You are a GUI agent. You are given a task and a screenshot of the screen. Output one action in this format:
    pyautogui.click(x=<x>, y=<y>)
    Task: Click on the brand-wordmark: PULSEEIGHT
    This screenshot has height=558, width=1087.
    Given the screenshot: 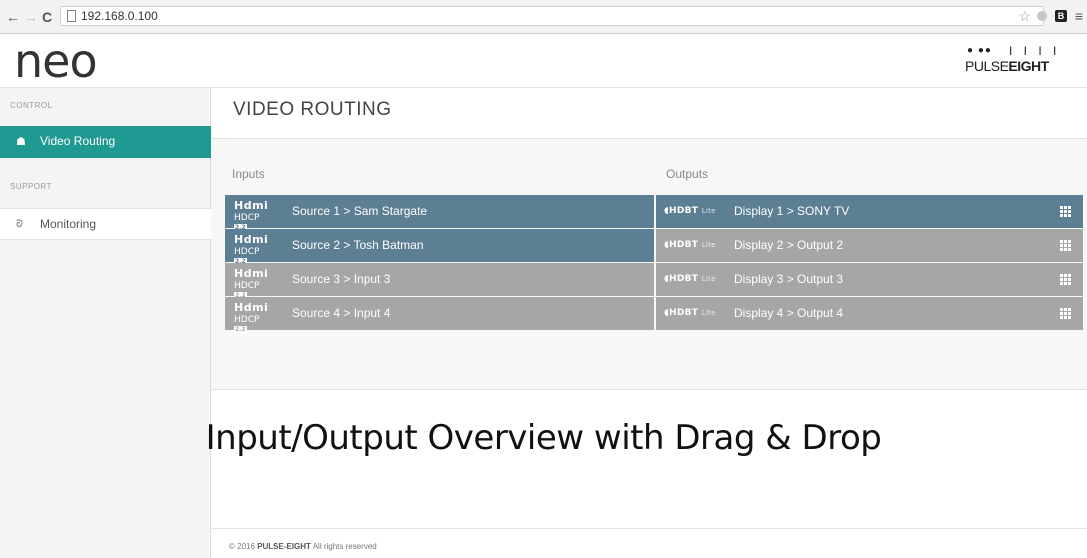 What is the action you would take?
    pyautogui.click(x=1007, y=66)
    